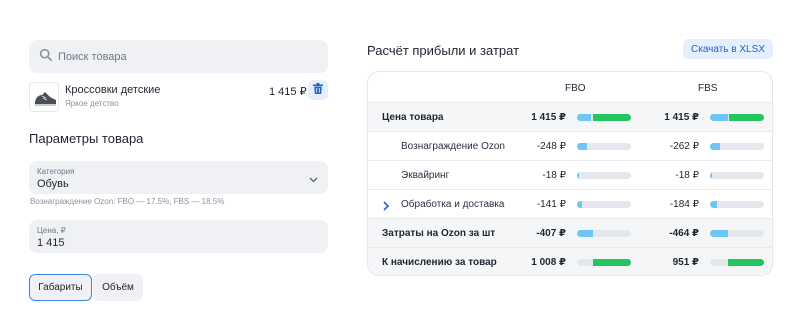 This screenshot has width=800, height=314. What do you see at coordinates (570, 203) in the screenshot?
I see `table-row: Обработка и доставка -141 ₽ -184 ₽` at bounding box center [570, 203].